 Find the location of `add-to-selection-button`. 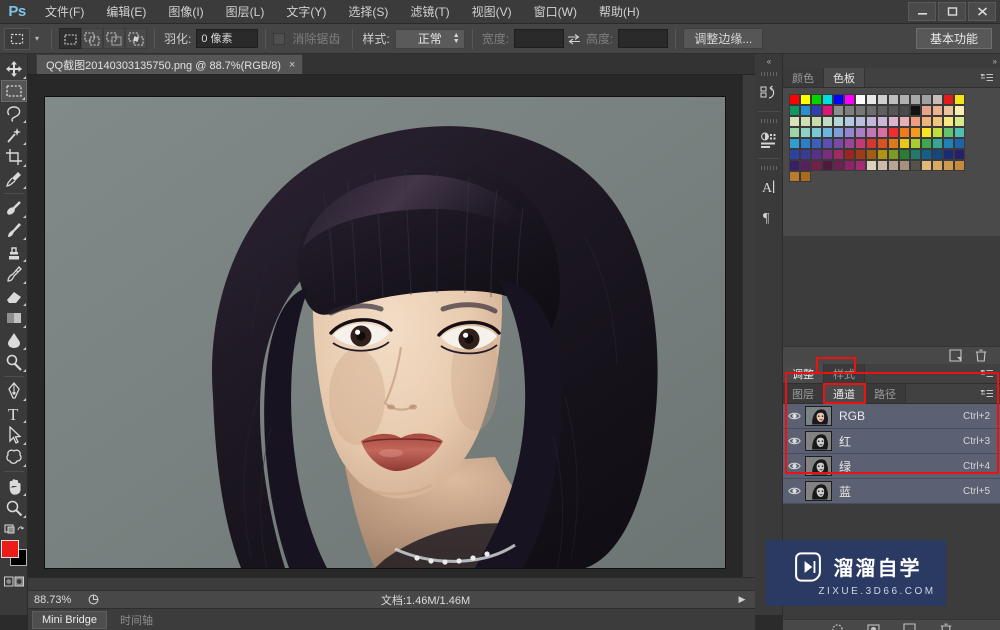

add-to-selection-button is located at coordinates (92, 38).